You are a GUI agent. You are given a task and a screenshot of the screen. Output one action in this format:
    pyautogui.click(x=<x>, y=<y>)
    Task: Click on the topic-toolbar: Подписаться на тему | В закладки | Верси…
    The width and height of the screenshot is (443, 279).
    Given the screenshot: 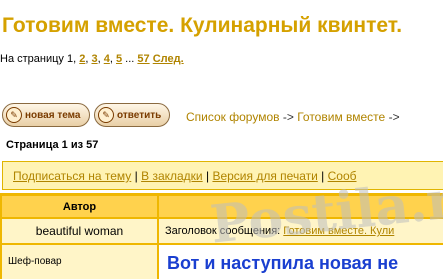 What is the action you would take?
    pyautogui.click(x=222, y=175)
    